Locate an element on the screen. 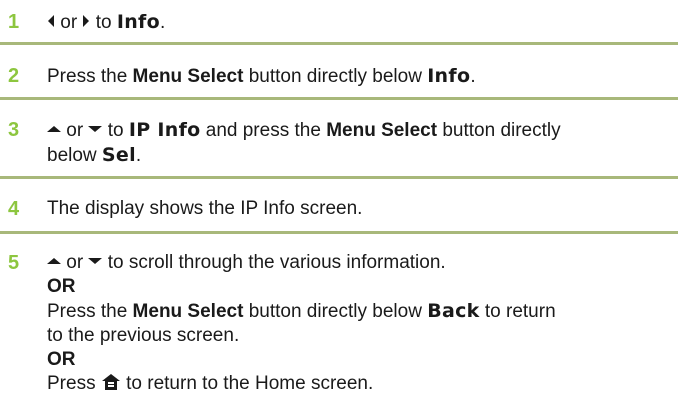 This screenshot has height=419, width=678. left-arrow-icon is located at coordinates (51, 20).